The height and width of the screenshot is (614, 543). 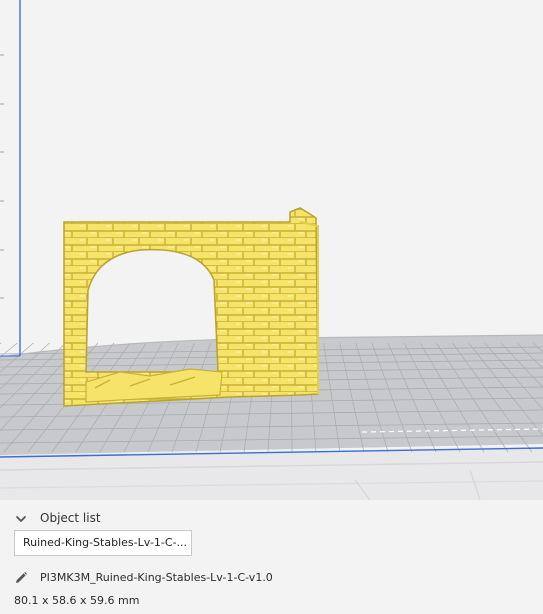 I want to click on object-list-toggle: Object list, so click(x=57, y=518).